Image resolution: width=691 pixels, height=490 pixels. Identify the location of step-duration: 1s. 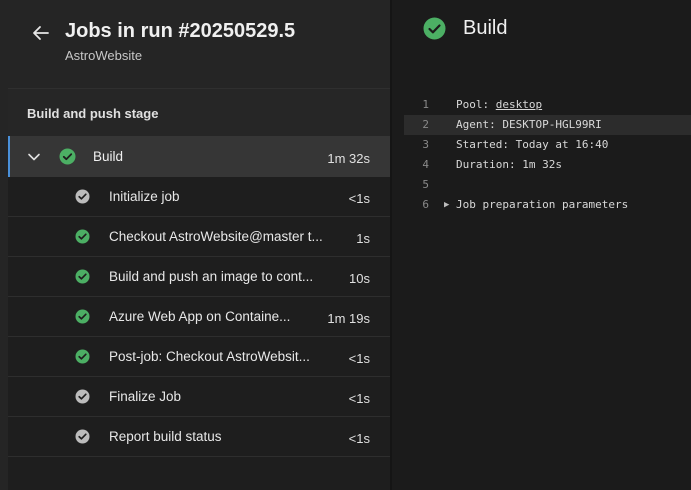
(363, 238).